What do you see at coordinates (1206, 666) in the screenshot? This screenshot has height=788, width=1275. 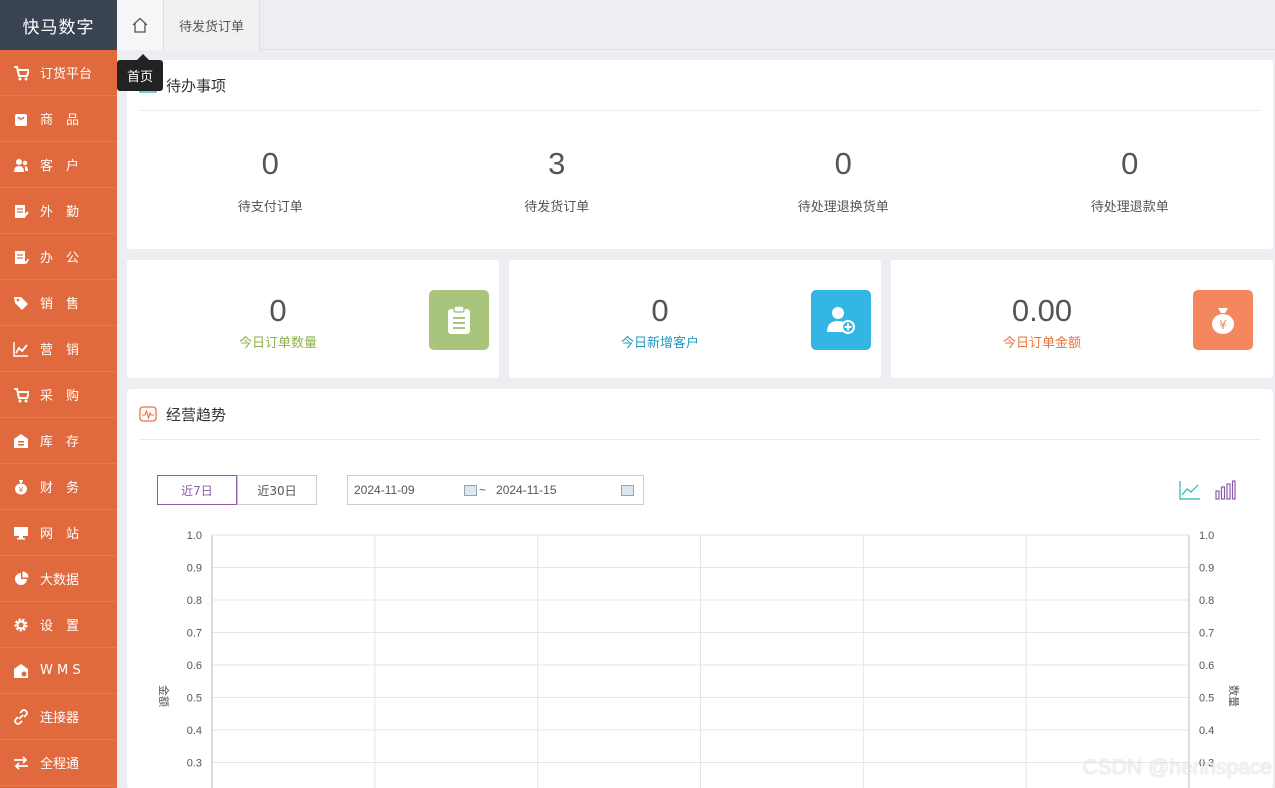 I see `y2-tick-label: 0.6` at bounding box center [1206, 666].